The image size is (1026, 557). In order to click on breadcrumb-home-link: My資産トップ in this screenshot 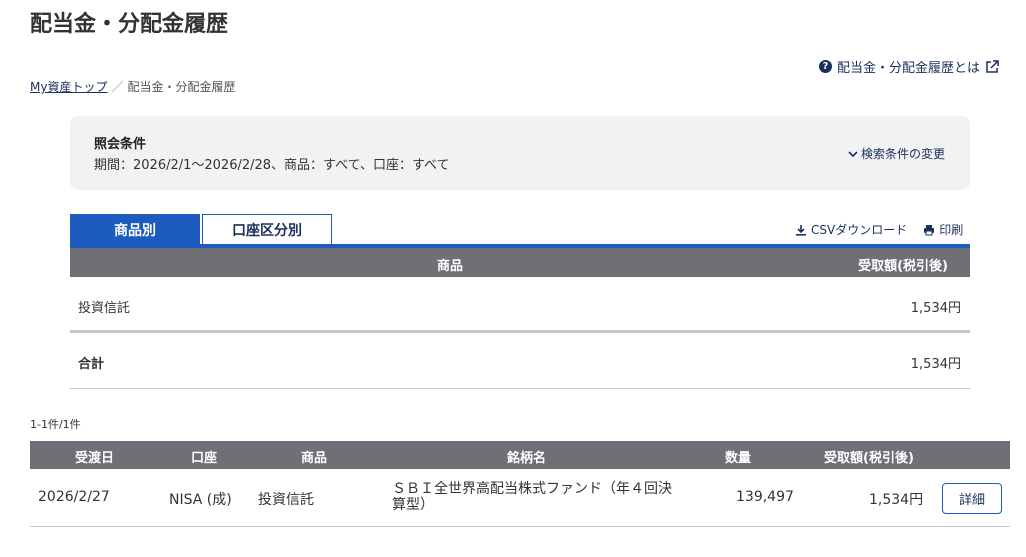, I will do `click(68, 86)`.